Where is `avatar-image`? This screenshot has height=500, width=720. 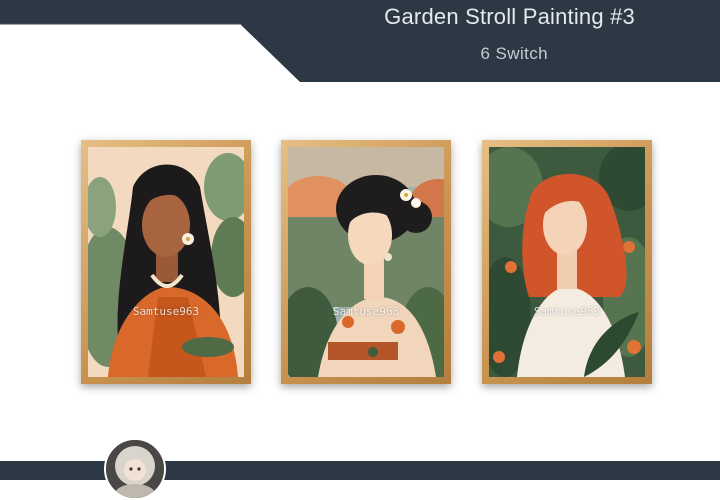
avatar-image is located at coordinates (135, 469).